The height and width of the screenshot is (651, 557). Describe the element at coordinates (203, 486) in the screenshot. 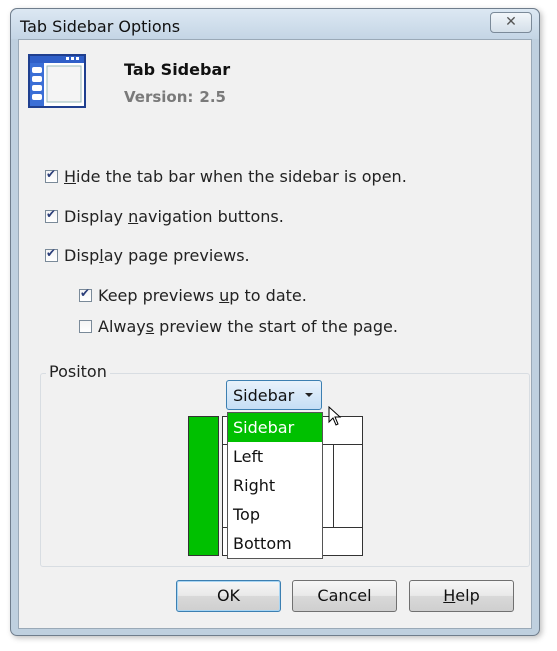

I see `sidebar-position-preview` at that location.